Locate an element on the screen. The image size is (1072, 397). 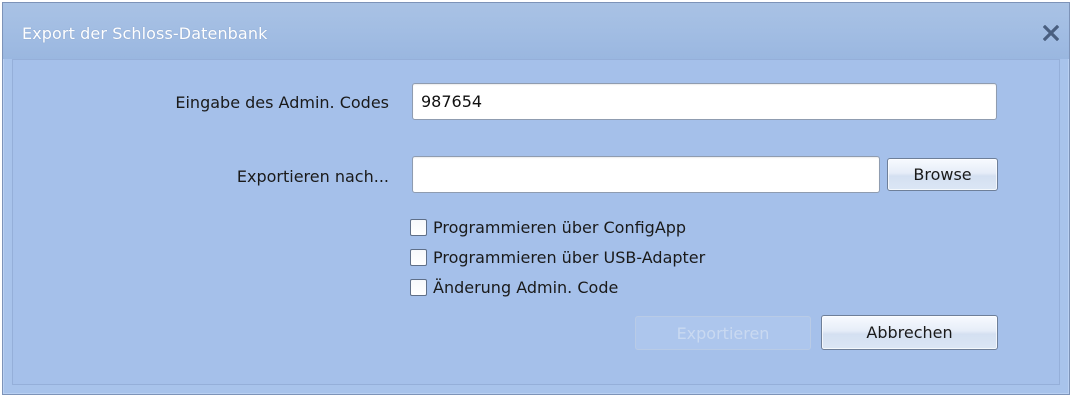
usb-adapter-checkbox is located at coordinates (418, 257).